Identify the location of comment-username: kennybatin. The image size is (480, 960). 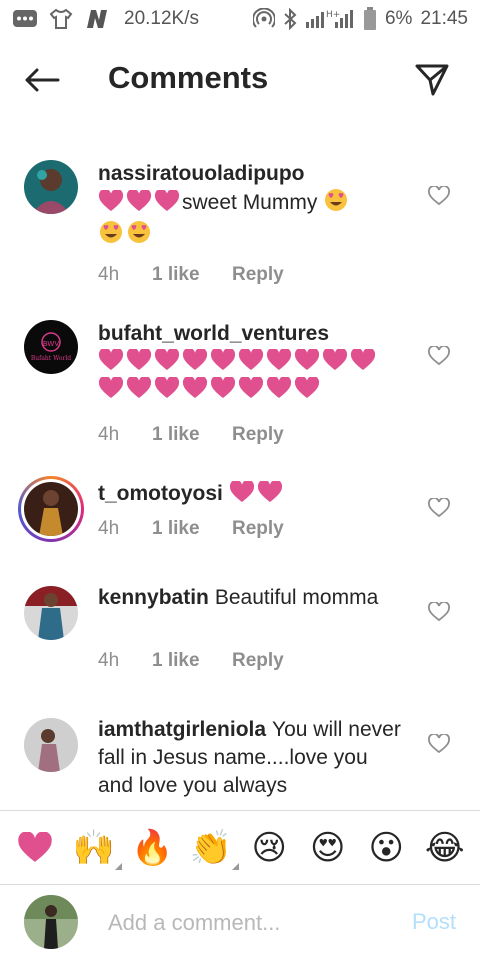
(153, 597).